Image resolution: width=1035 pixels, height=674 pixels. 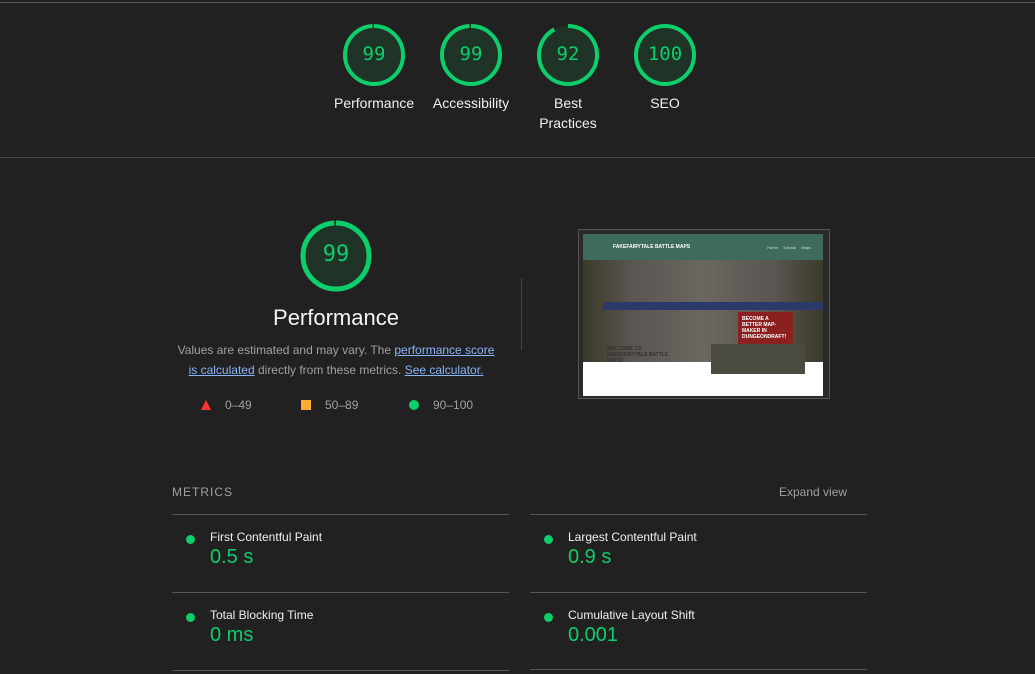 I want to click on category-seo: 100 SEO, so click(x=665, y=68).